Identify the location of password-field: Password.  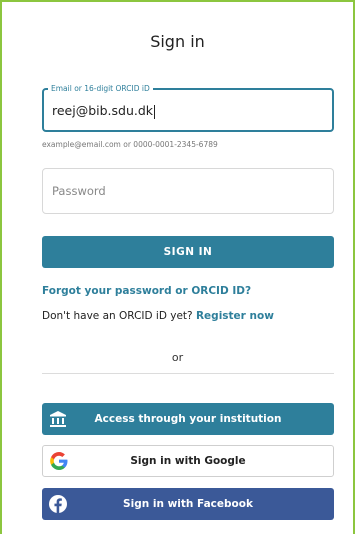
(188, 191).